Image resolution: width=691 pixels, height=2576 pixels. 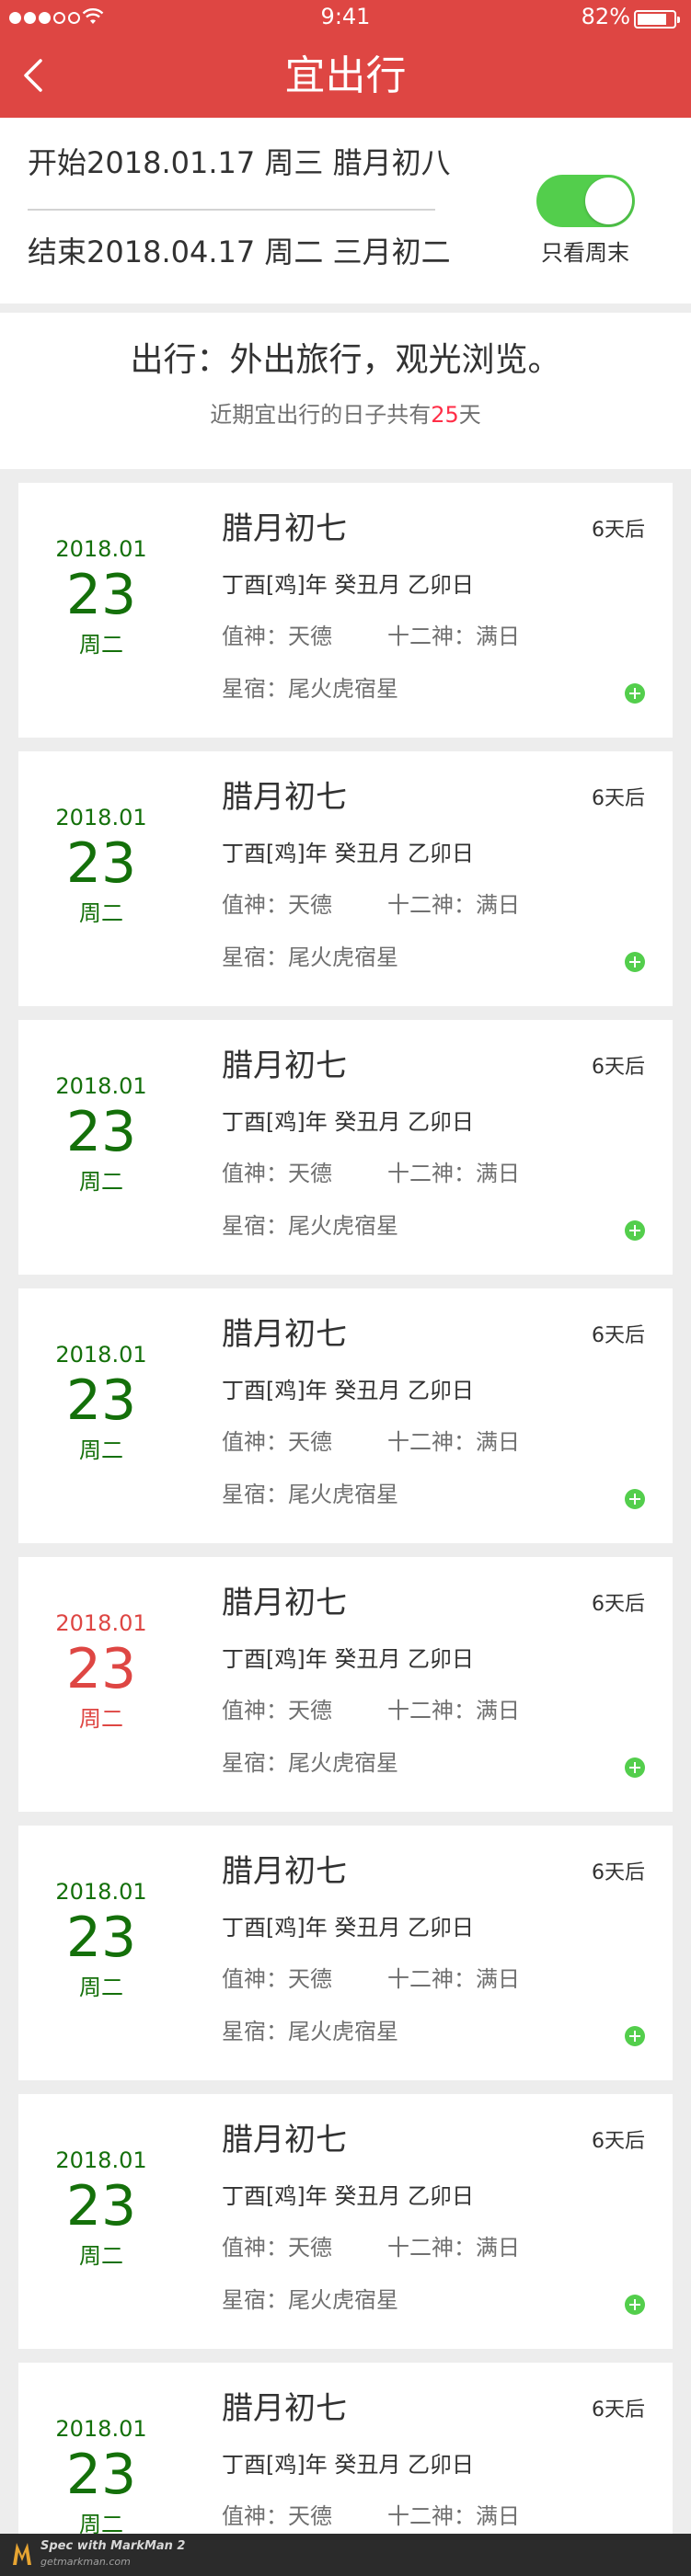 I want to click on battery-icon, so click(x=657, y=19).